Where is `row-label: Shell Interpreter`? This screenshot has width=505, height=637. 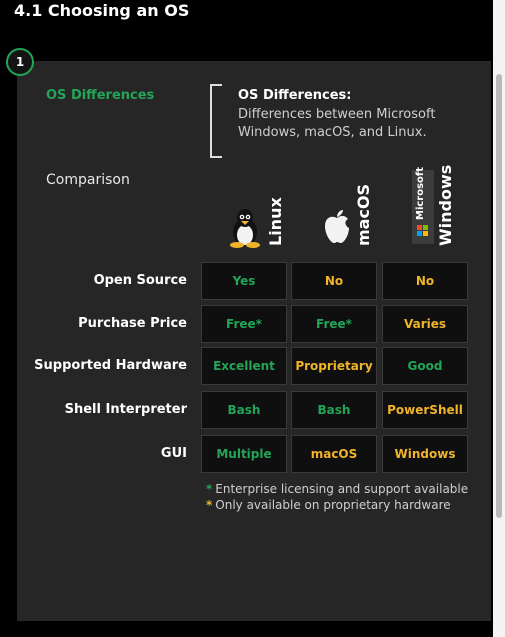
row-label: Shell Interpreter is located at coordinates (125, 409).